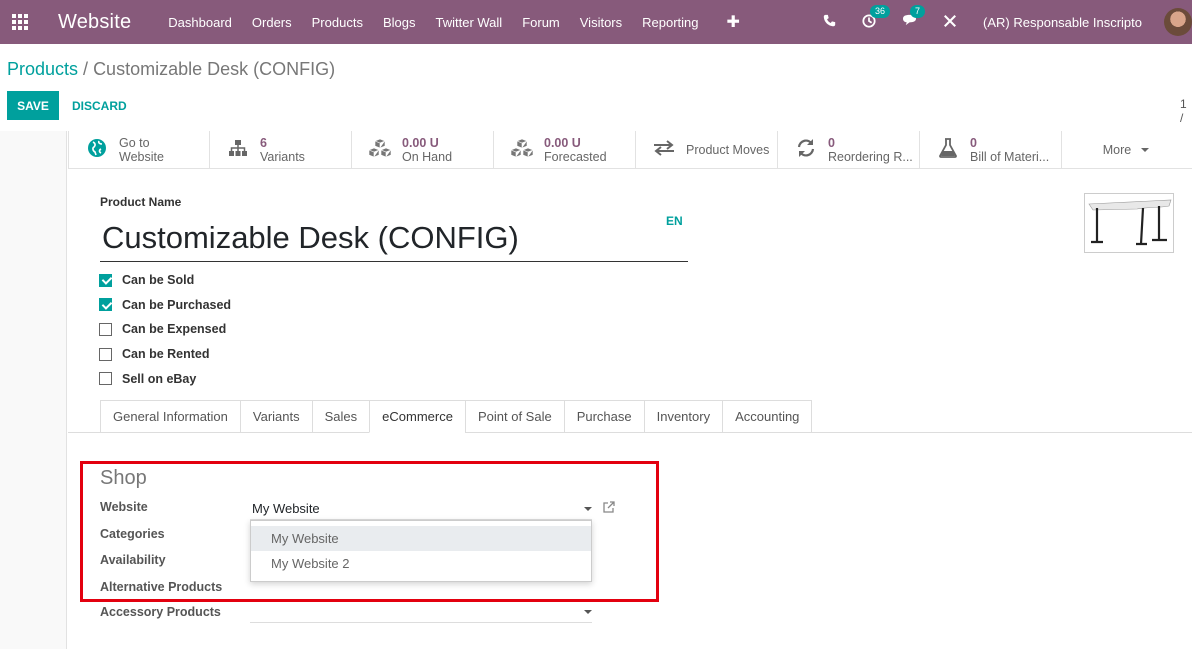 The image size is (1192, 649). Describe the element at coordinates (170, 416) in the screenshot. I see `tab-general-information: General Information` at that location.